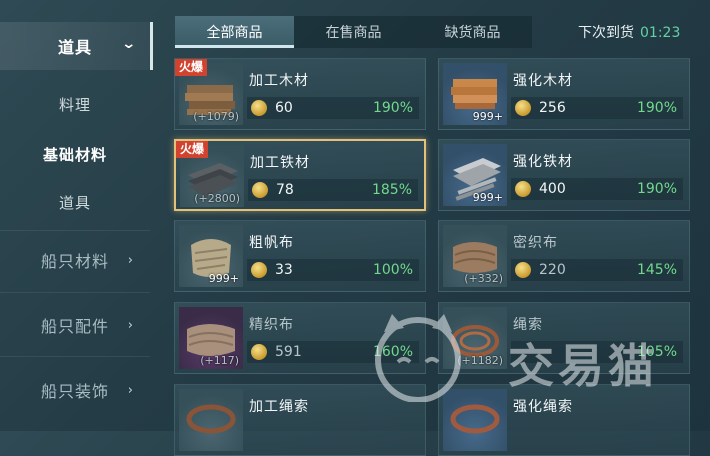  Describe the element at coordinates (211, 338) in the screenshot. I see `item-thumbnail: (+117)` at that location.